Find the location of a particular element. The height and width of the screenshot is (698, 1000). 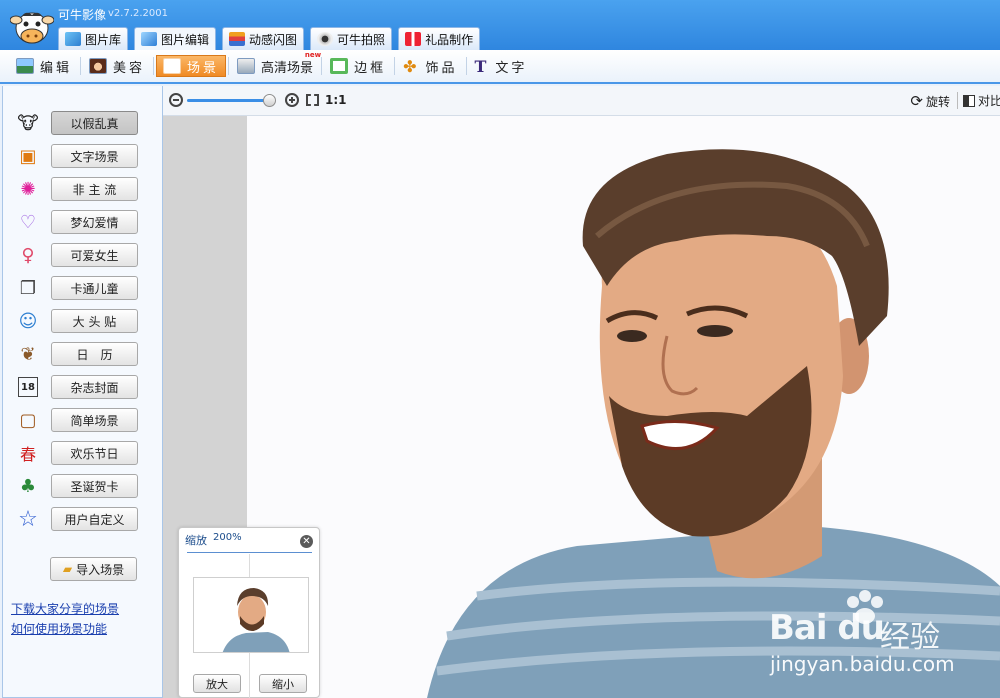

baidu-watermark: Bai du 经验 jingyan.baidu.com is located at coordinates (880, 635).